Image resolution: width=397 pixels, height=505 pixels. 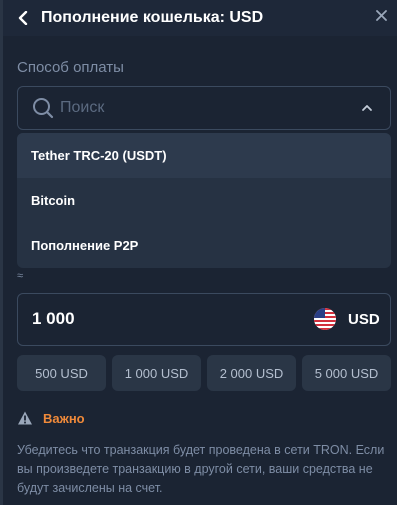 I want to click on search-input, so click(x=200, y=108).